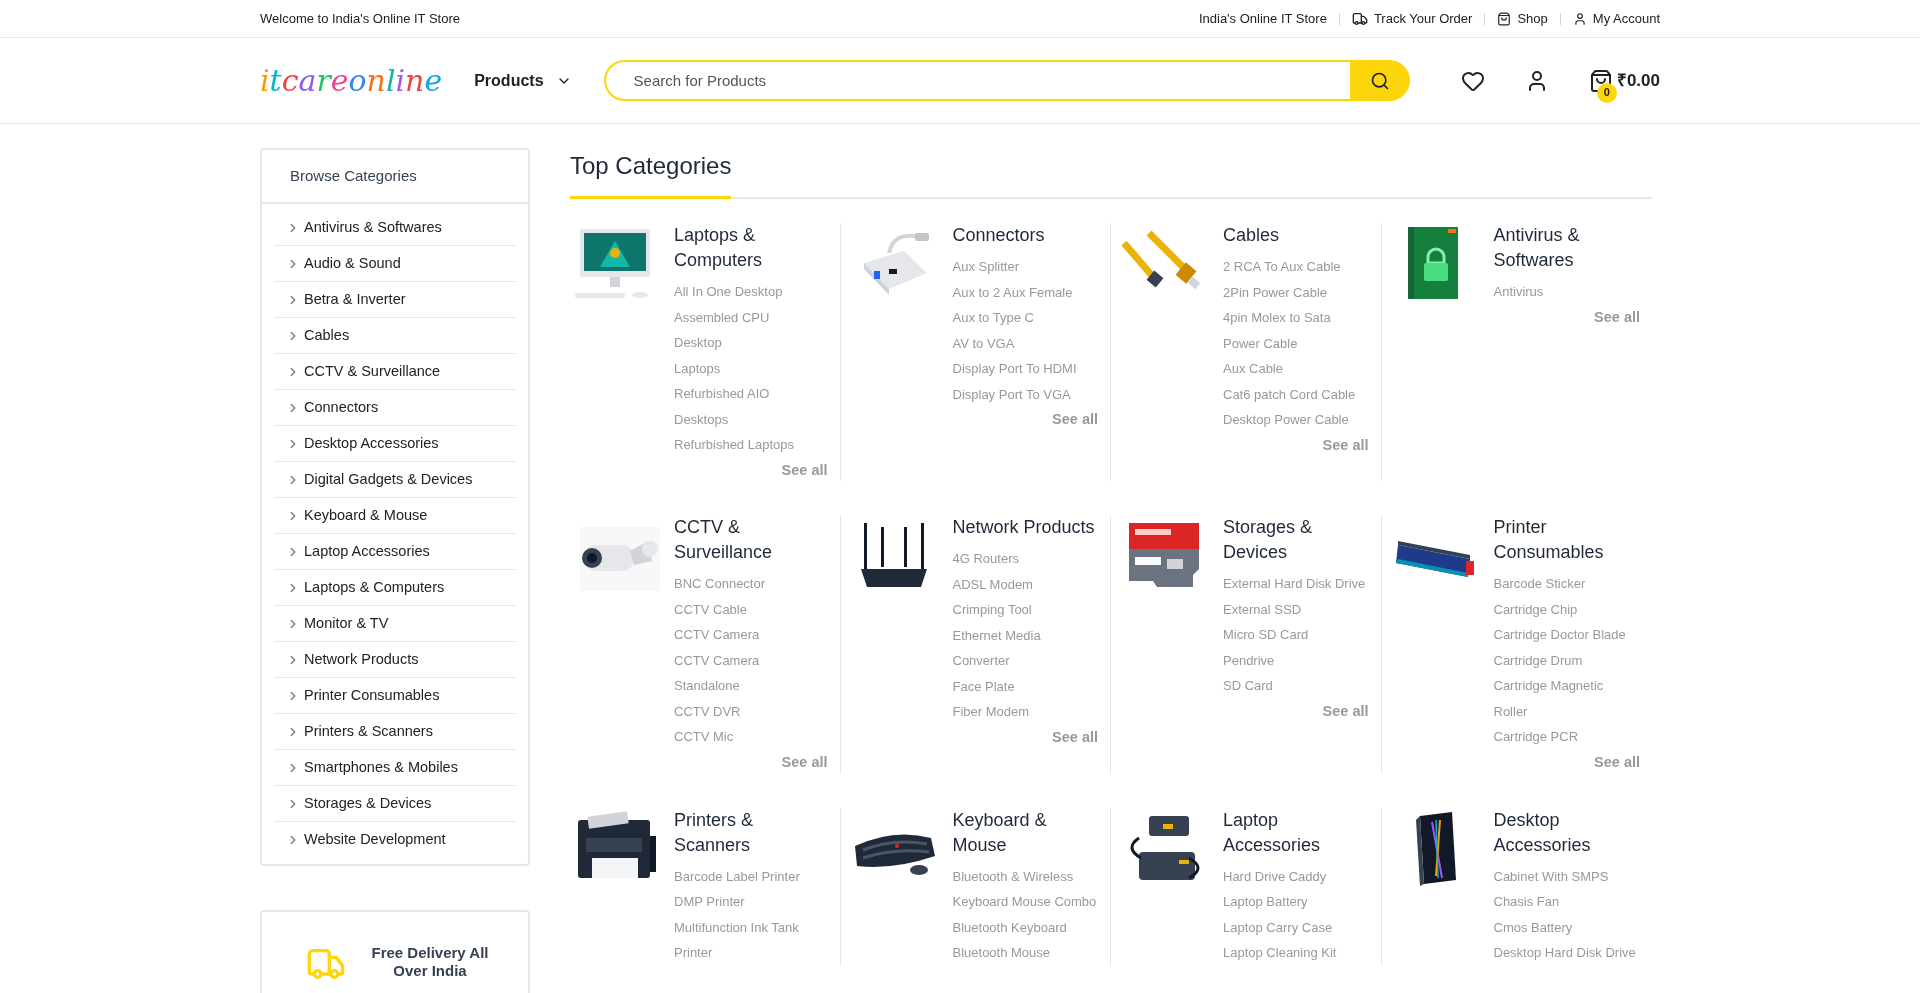 The image size is (1920, 993). What do you see at coordinates (1296, 902) in the screenshot?
I see `subcategory-link: Laptop Battery` at bounding box center [1296, 902].